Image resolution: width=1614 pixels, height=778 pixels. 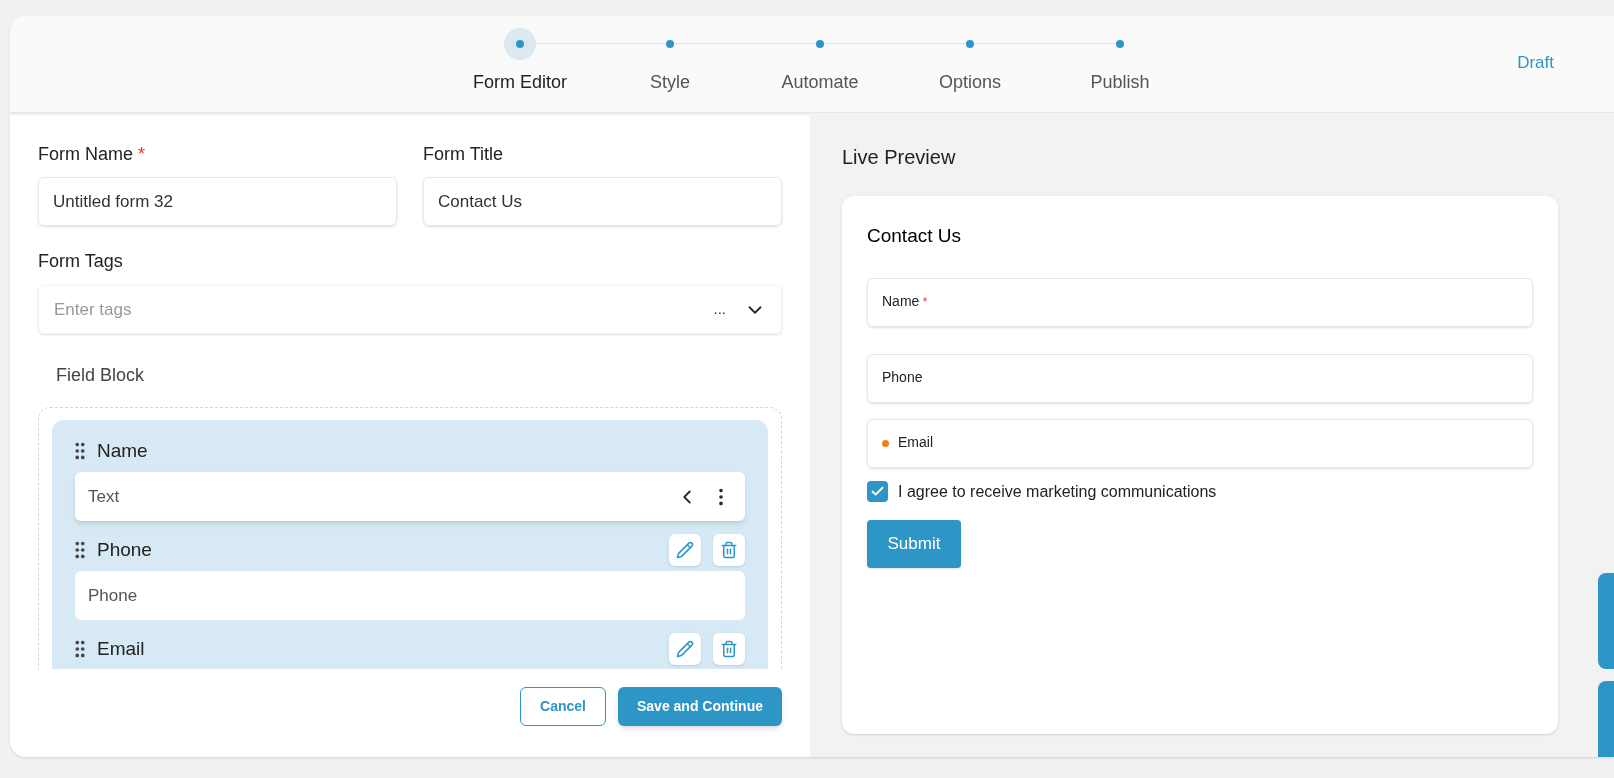 I want to click on tags-input: Enter tags, so click(x=384, y=309).